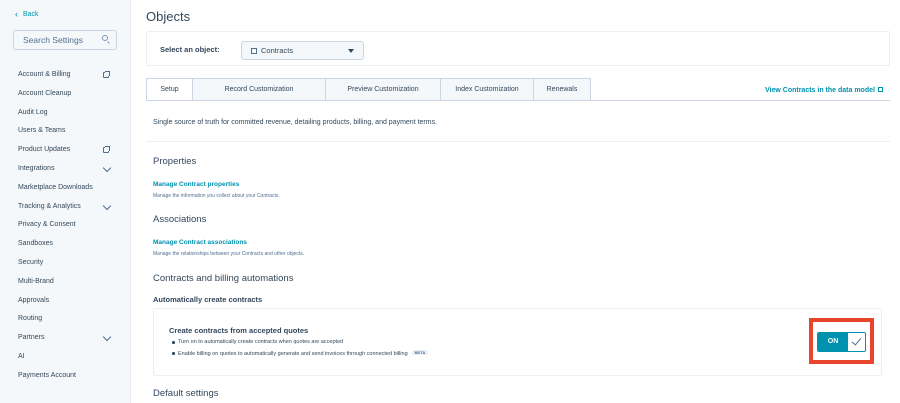 This screenshot has width=900, height=403. I want to click on chevron-left-icon: ‹, so click(16, 14).